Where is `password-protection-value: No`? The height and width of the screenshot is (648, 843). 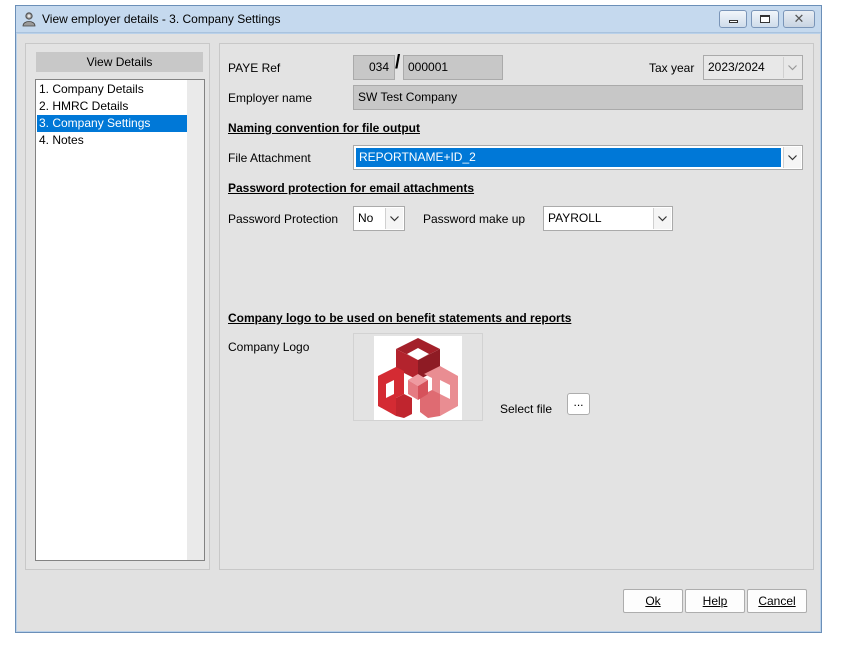
password-protection-value: No is located at coordinates (366, 218).